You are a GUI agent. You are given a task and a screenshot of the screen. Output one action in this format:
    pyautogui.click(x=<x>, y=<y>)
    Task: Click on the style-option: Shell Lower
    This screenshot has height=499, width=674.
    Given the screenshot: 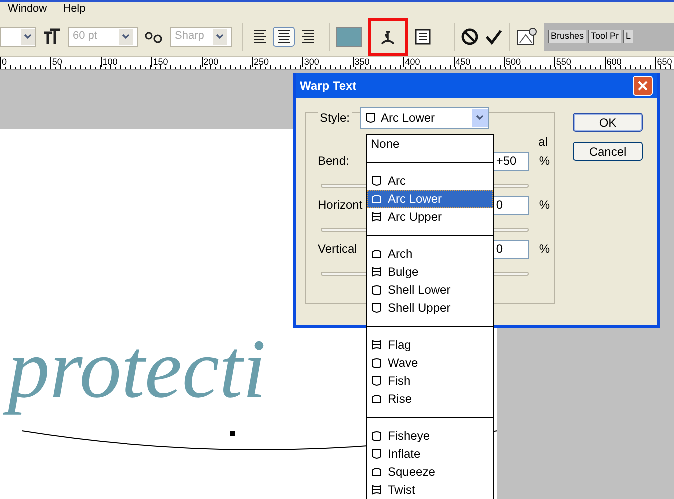 What is the action you would take?
    pyautogui.click(x=430, y=290)
    